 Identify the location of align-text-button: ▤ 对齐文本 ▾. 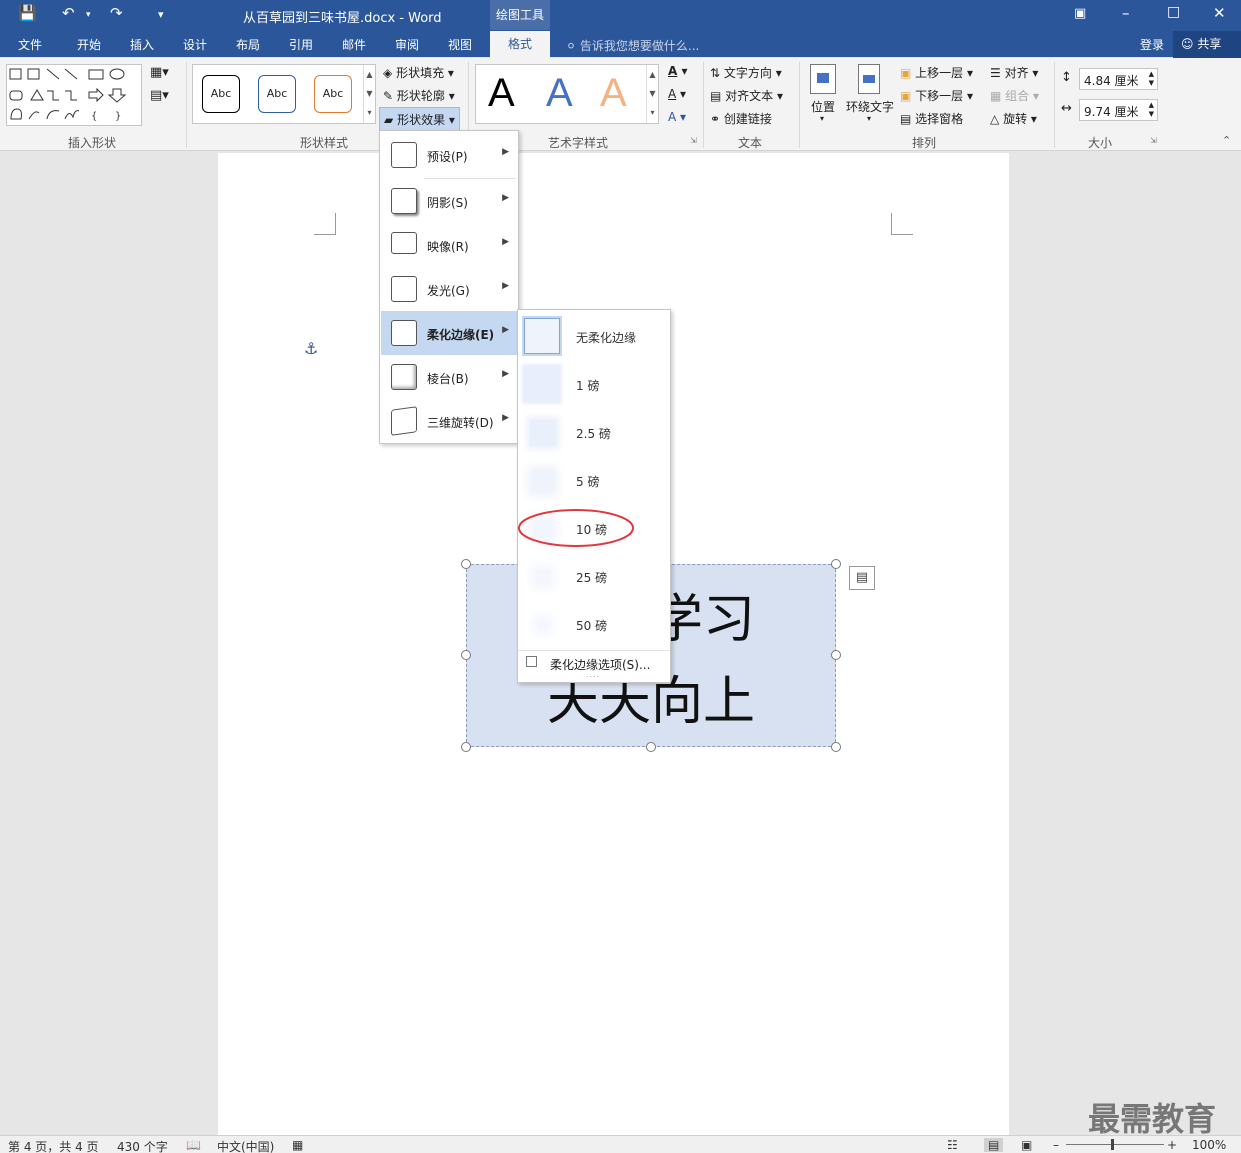
(746, 95).